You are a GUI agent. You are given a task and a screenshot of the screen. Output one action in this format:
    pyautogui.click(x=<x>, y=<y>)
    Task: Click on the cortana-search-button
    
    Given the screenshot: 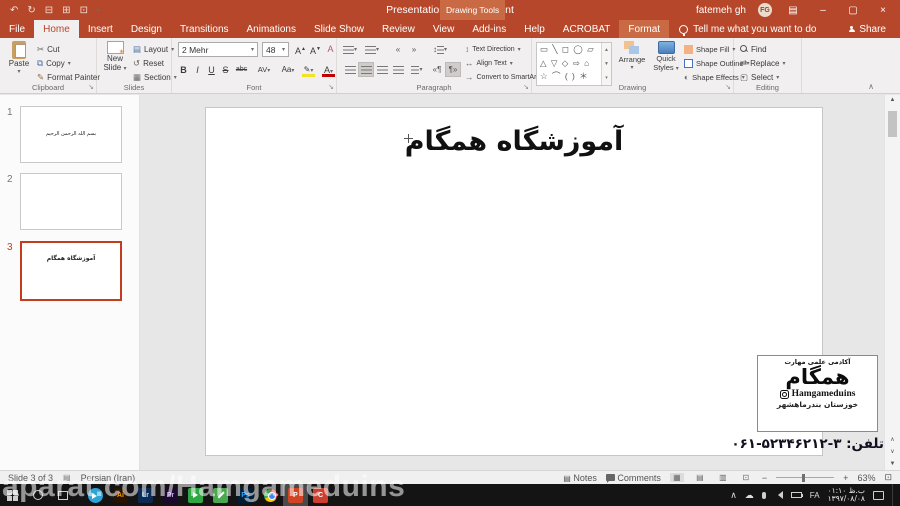 What is the action you would take?
    pyautogui.click(x=37, y=495)
    